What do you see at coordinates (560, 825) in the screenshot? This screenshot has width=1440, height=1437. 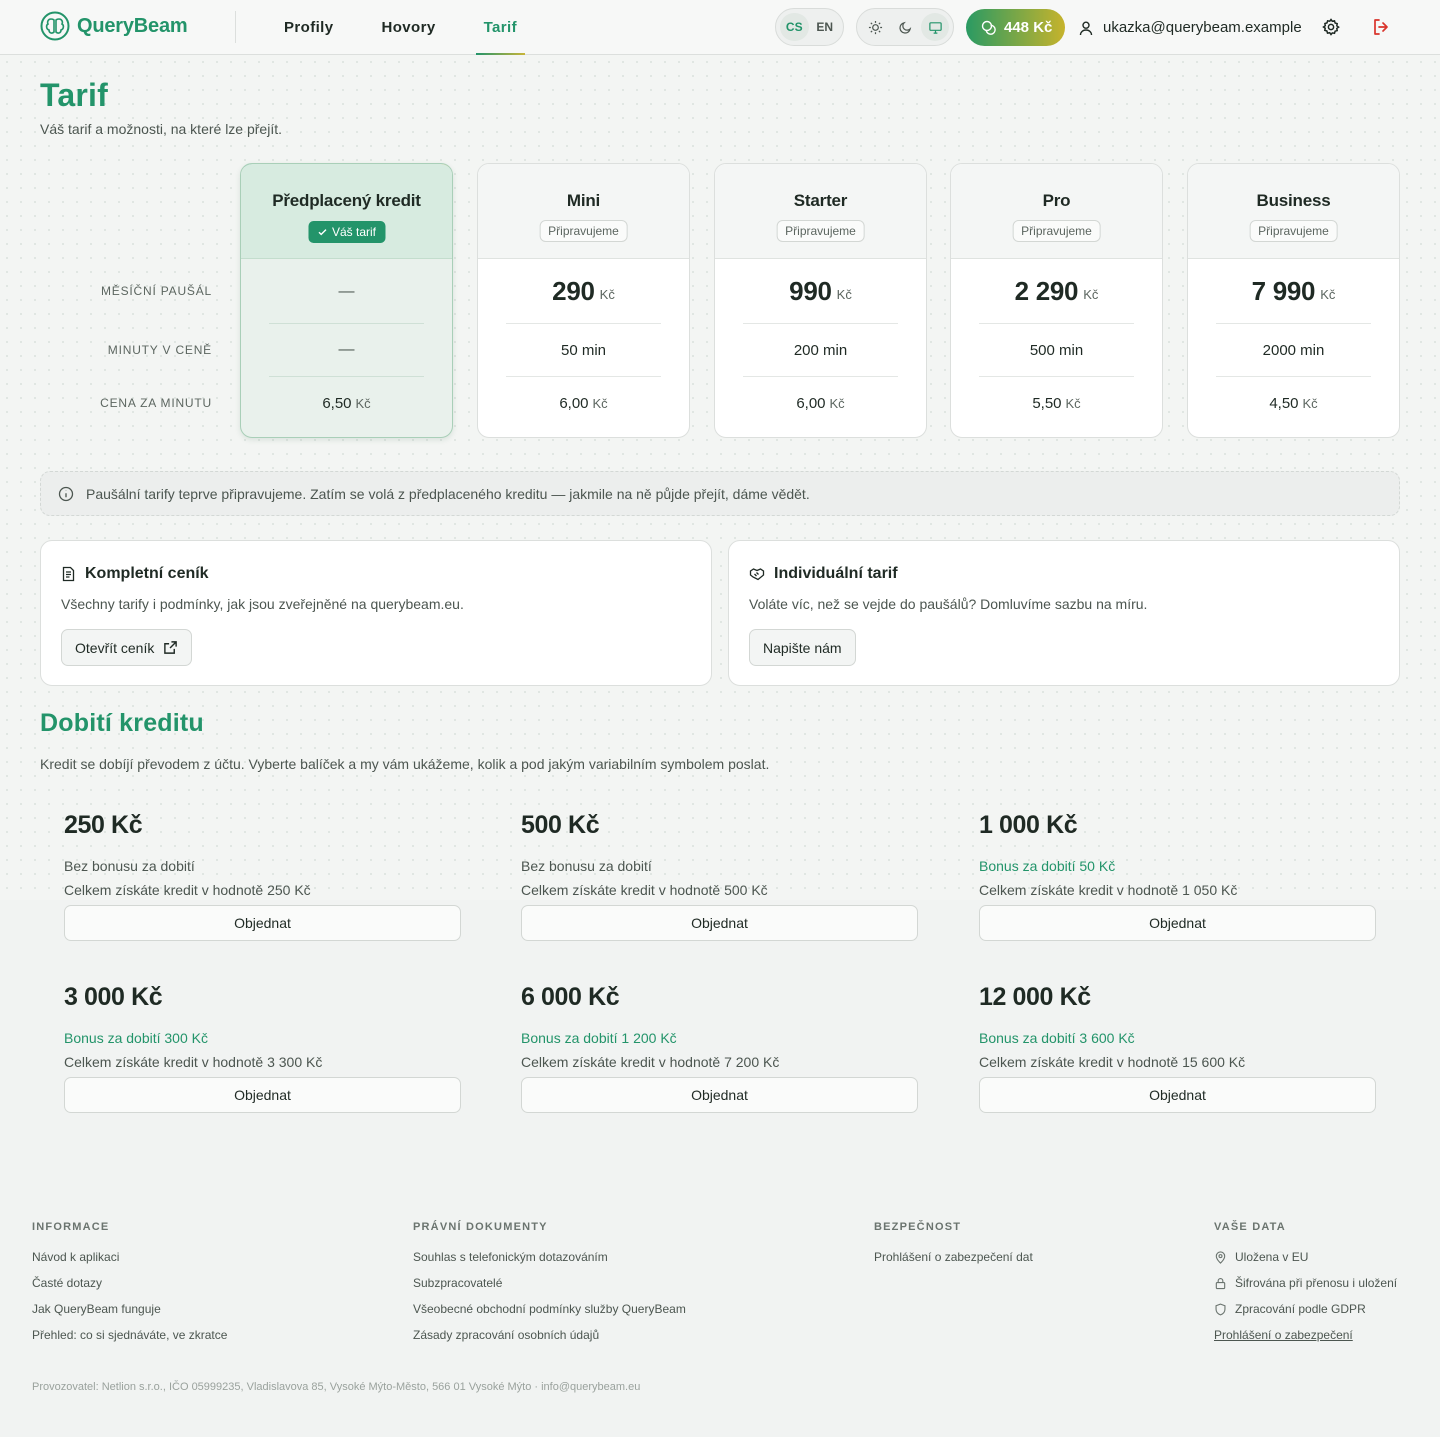 I see `package-amount: 500 Kč` at bounding box center [560, 825].